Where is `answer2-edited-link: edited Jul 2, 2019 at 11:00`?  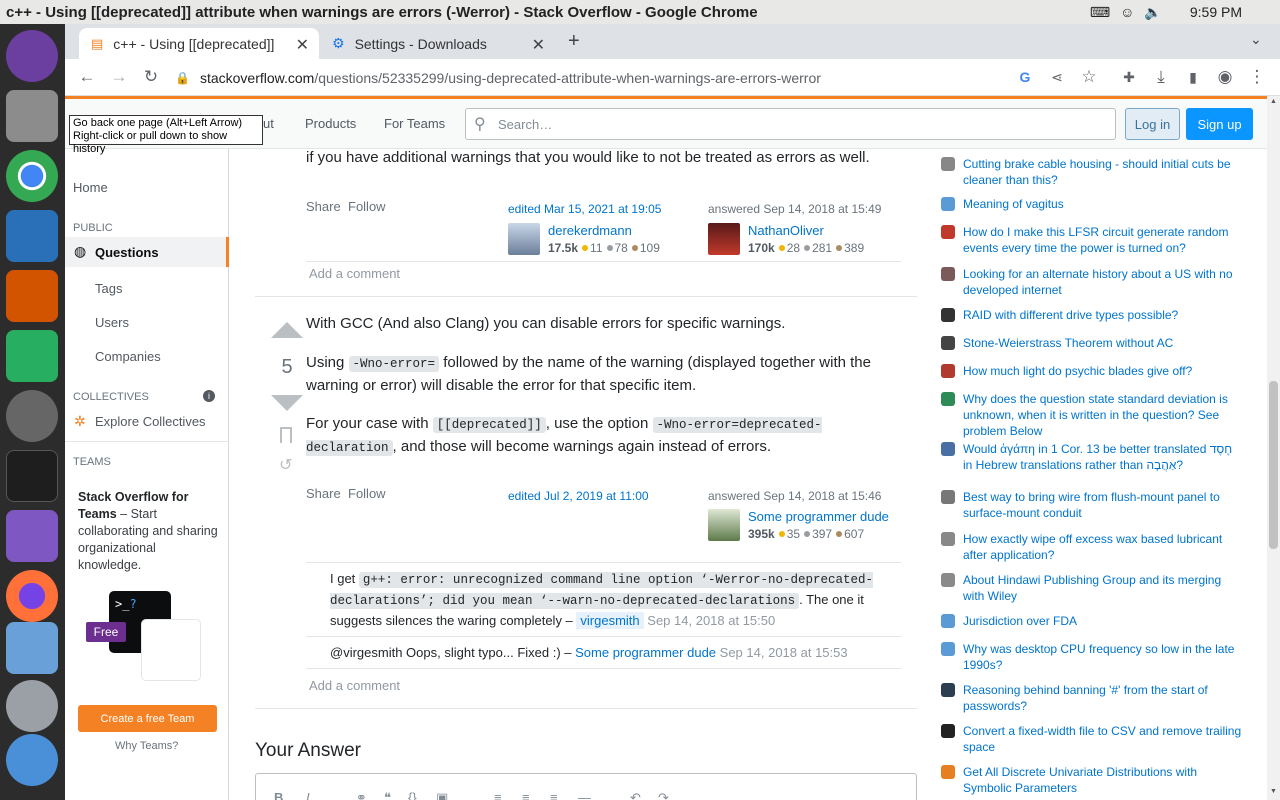 answer2-edited-link: edited Jul 2, 2019 at 11:00 is located at coordinates (578, 496).